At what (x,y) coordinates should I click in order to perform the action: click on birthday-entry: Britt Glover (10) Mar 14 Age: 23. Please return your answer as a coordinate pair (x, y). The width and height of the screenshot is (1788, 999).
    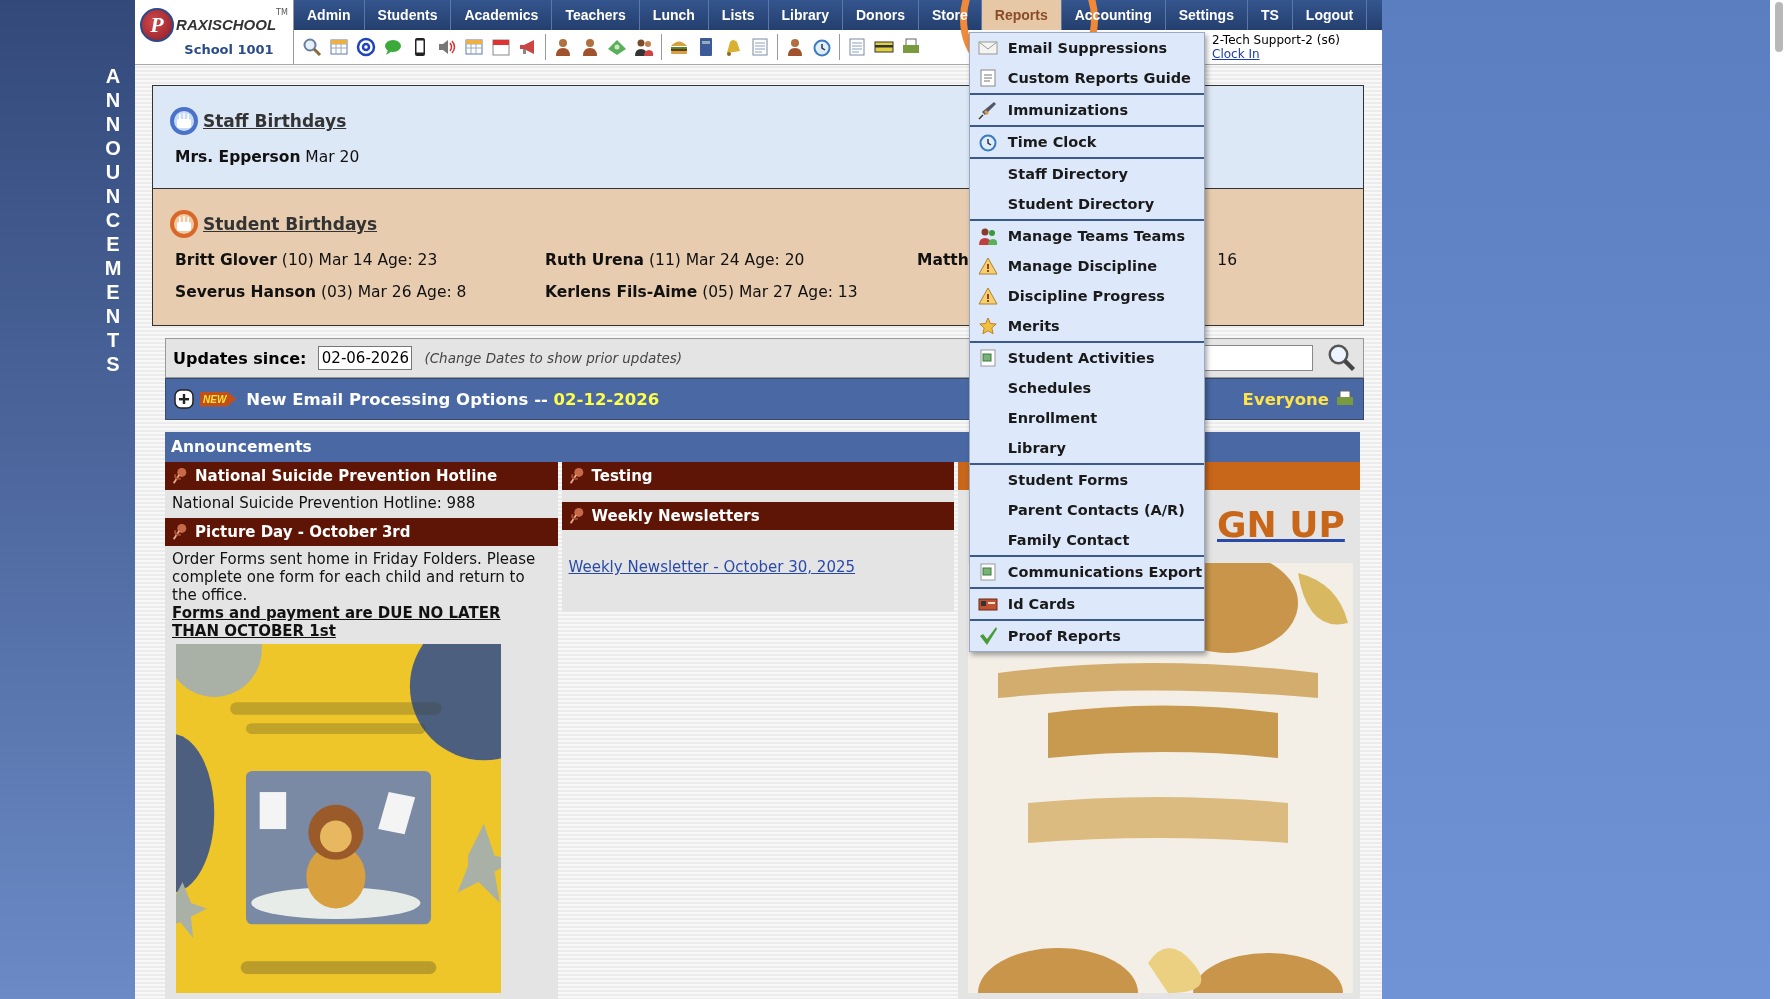
    Looking at the image, I should click on (307, 260).